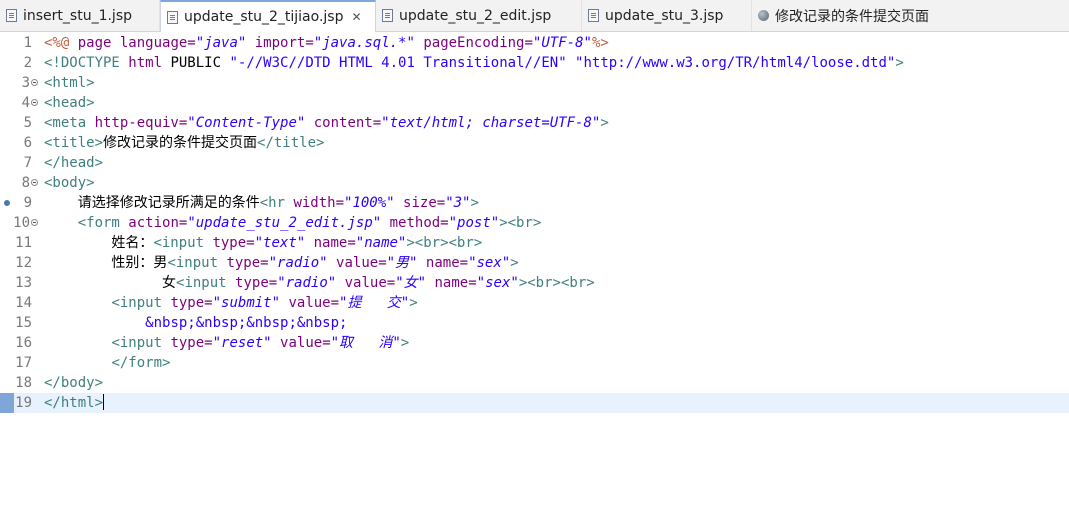 The width and height of the screenshot is (1069, 510). Describe the element at coordinates (534, 163) in the screenshot. I see `code-line: 7 </head>` at that location.